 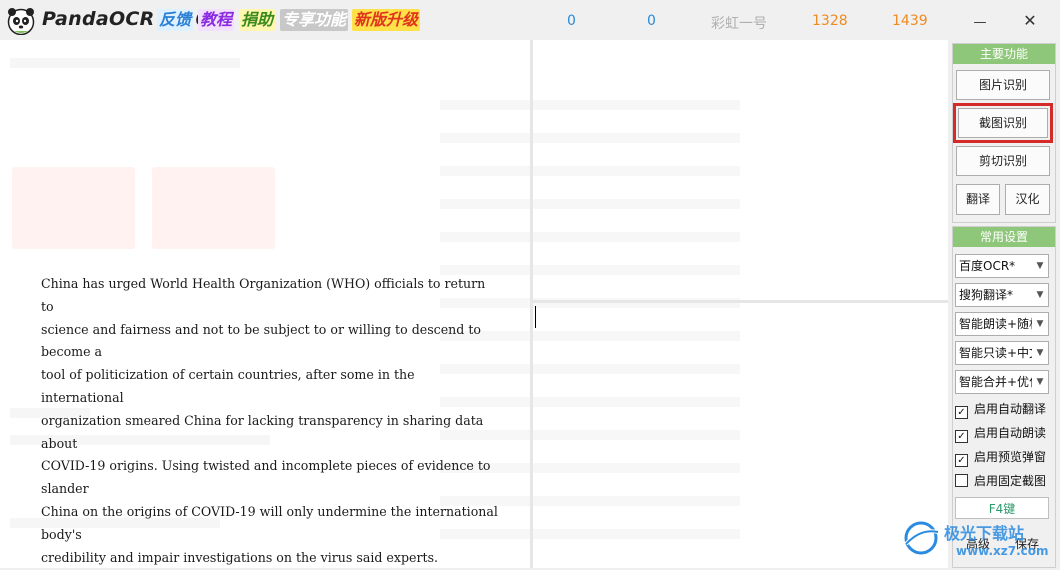 I want to click on counter-3: 1328, so click(x=830, y=21).